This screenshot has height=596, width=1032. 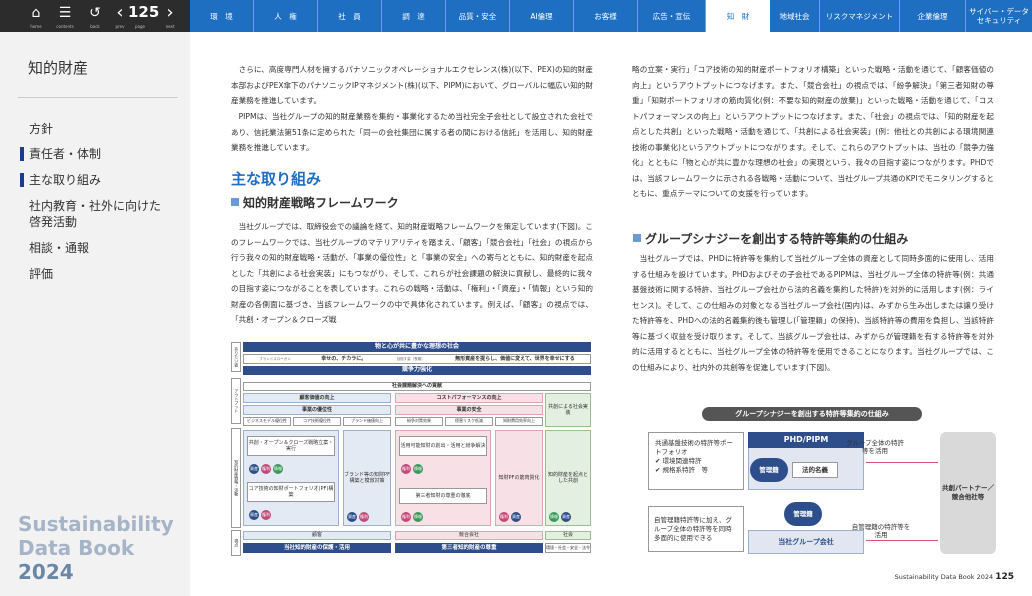 I want to click on fig1-cocreation: 共創による社会実装, so click(x=568, y=410).